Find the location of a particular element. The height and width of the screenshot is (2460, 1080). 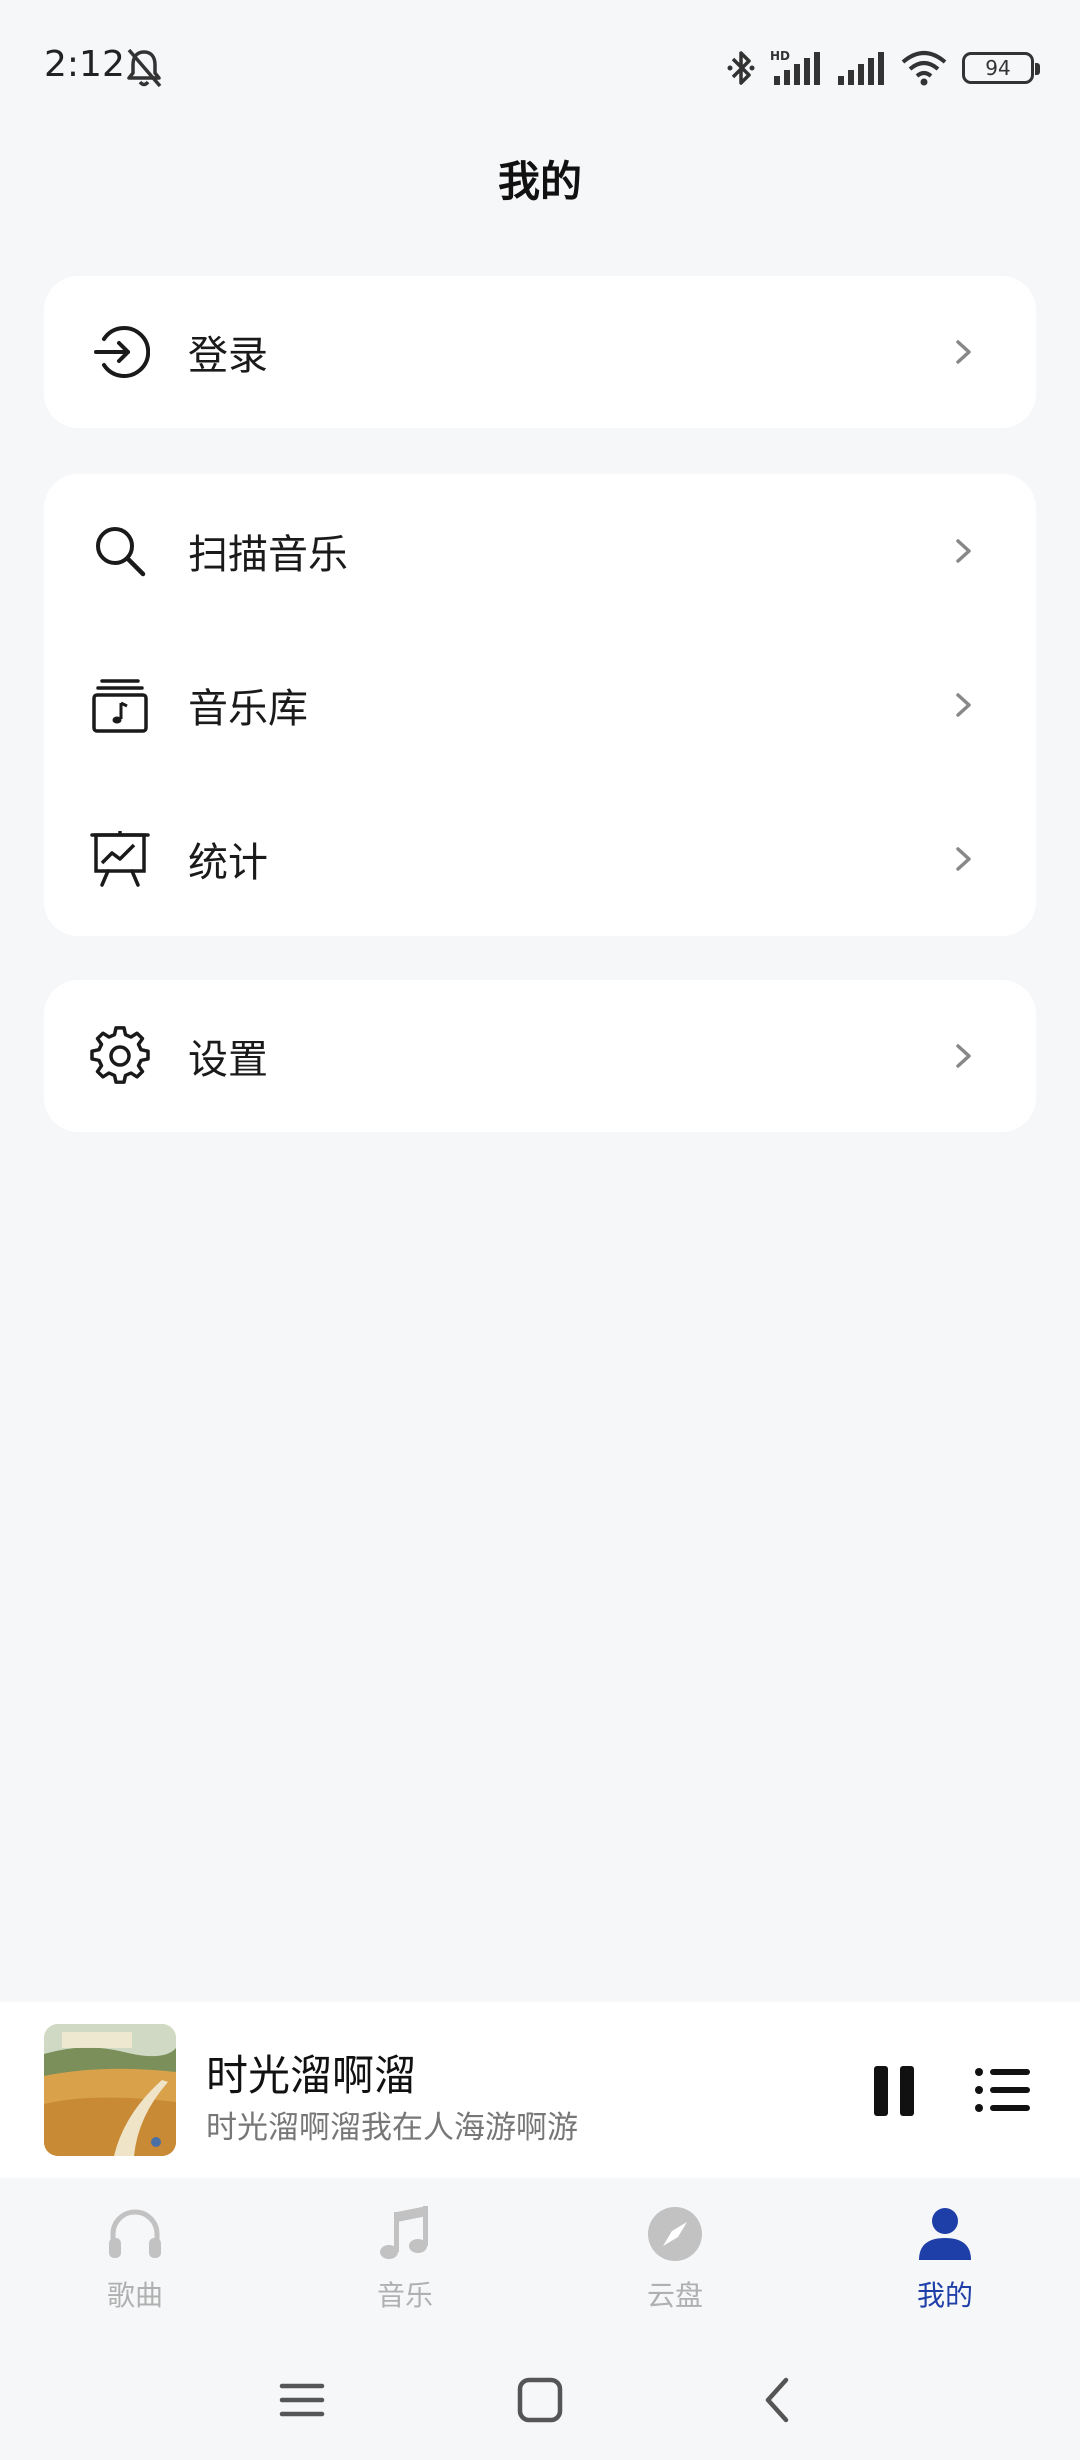

settings-row: 设置 is located at coordinates (540, 1056).